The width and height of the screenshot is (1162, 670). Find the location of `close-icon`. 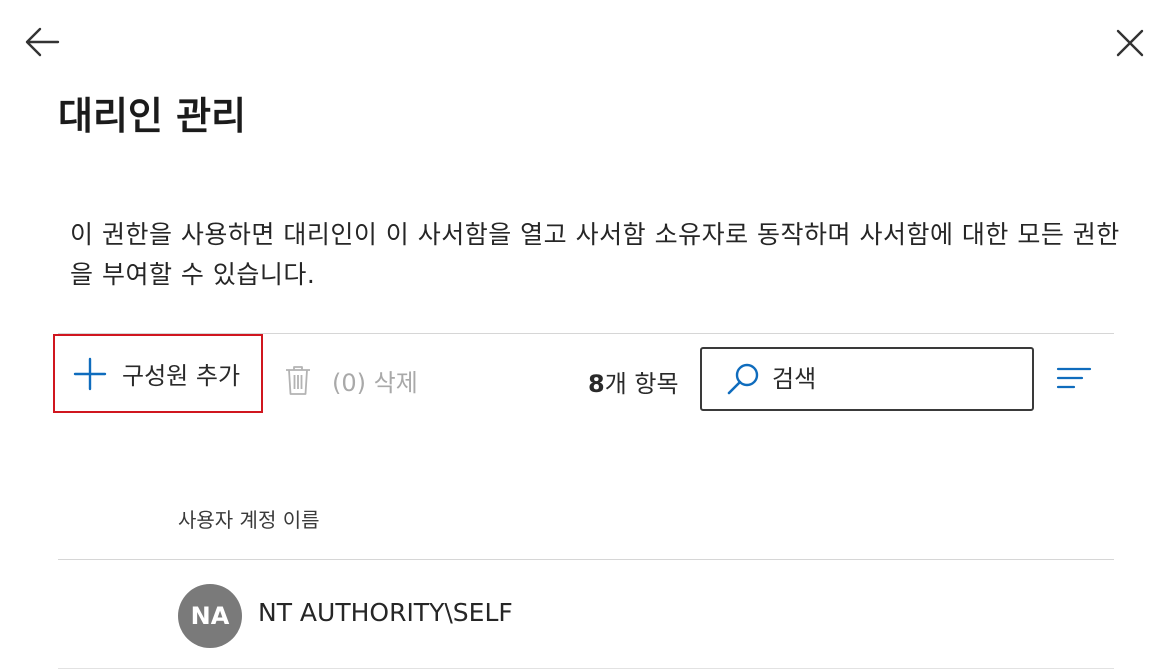

close-icon is located at coordinates (1130, 43).